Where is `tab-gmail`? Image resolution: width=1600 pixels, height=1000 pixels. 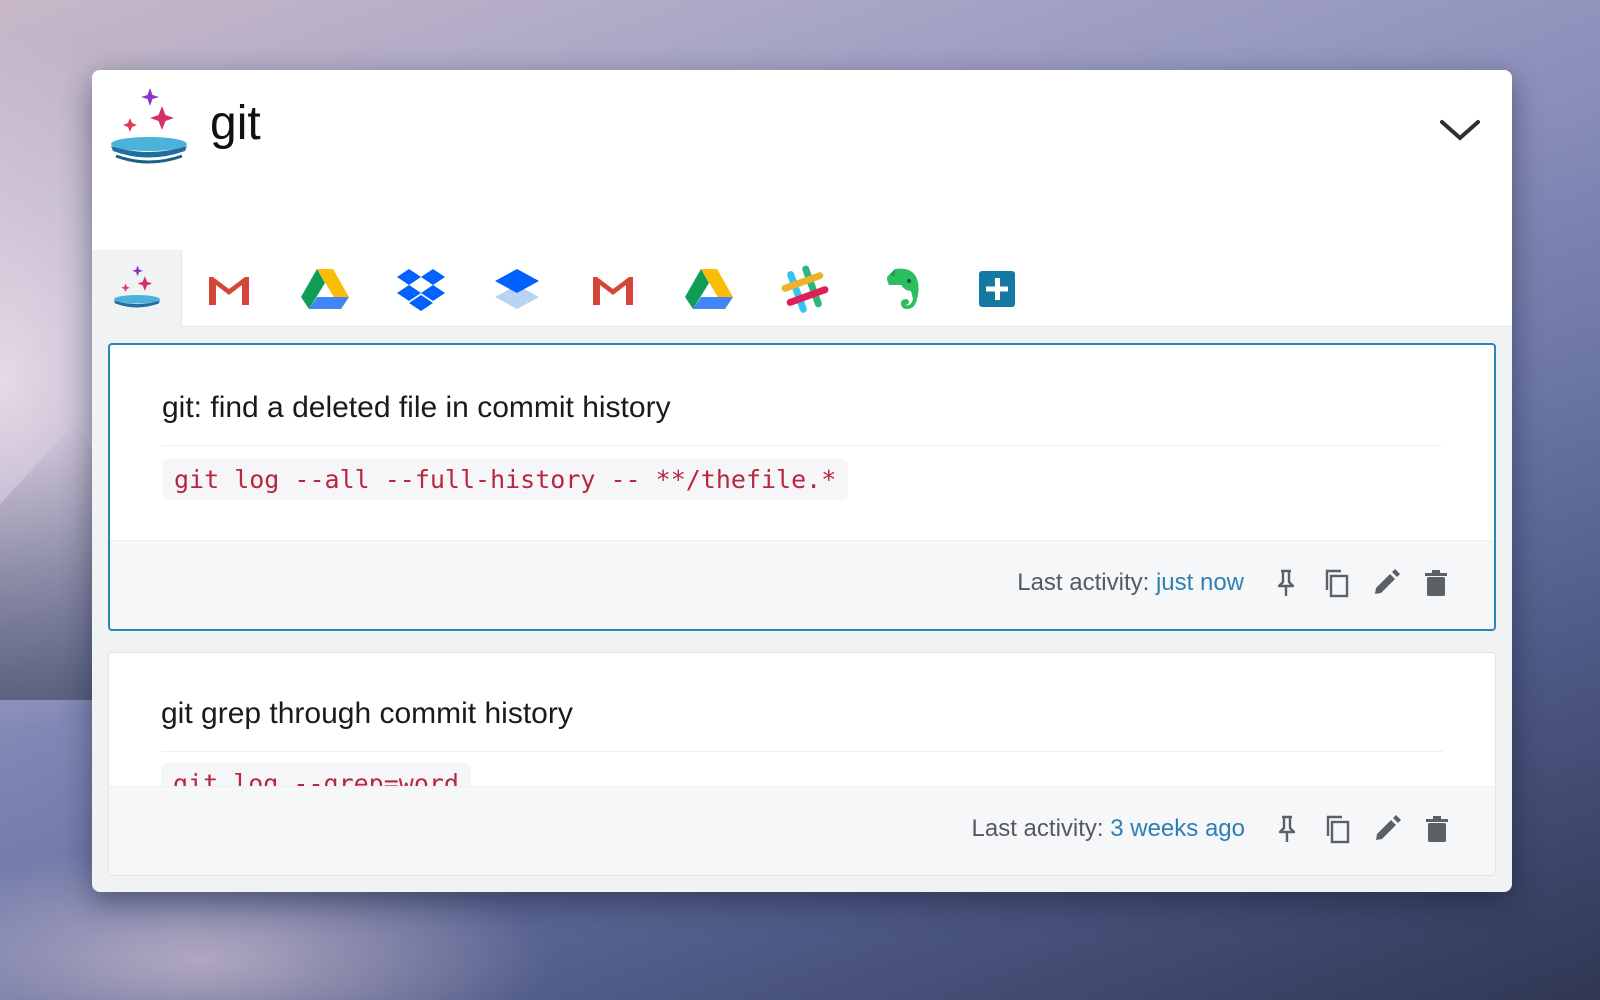
tab-gmail is located at coordinates (229, 288).